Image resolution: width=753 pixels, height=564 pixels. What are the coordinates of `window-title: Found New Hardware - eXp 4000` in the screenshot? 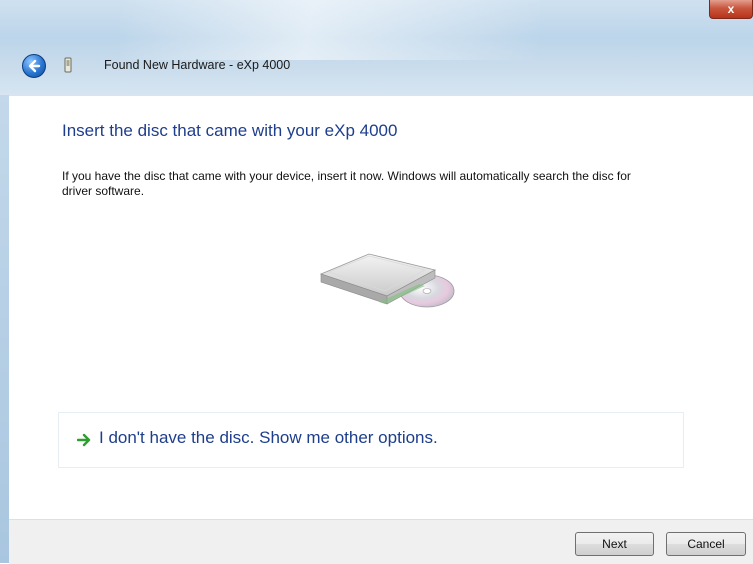 It's located at (197, 65).